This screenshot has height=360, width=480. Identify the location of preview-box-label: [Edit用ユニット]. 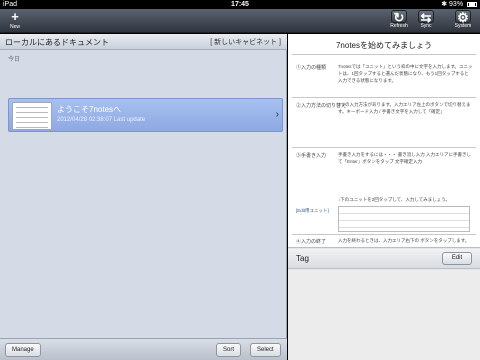
(312, 210).